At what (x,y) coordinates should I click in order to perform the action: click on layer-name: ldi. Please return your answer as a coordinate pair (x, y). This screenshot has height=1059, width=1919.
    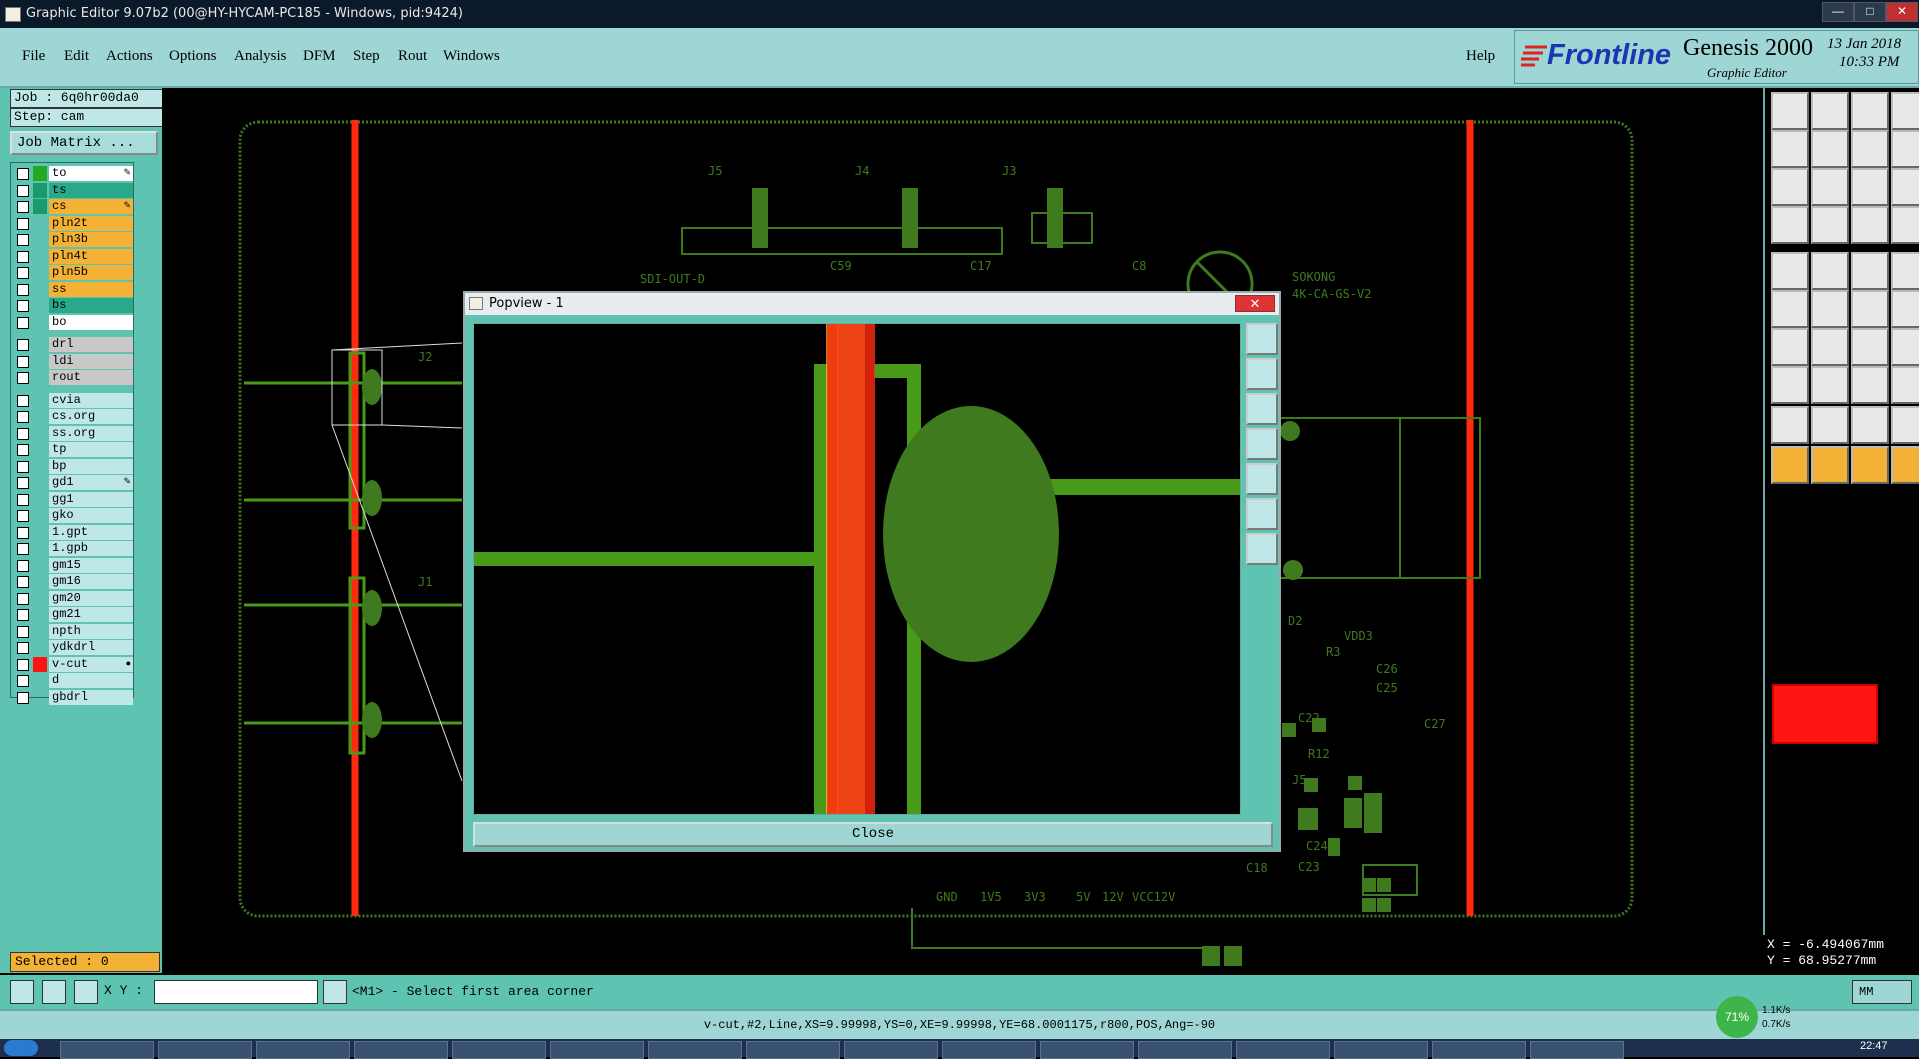
    Looking at the image, I should click on (91, 361).